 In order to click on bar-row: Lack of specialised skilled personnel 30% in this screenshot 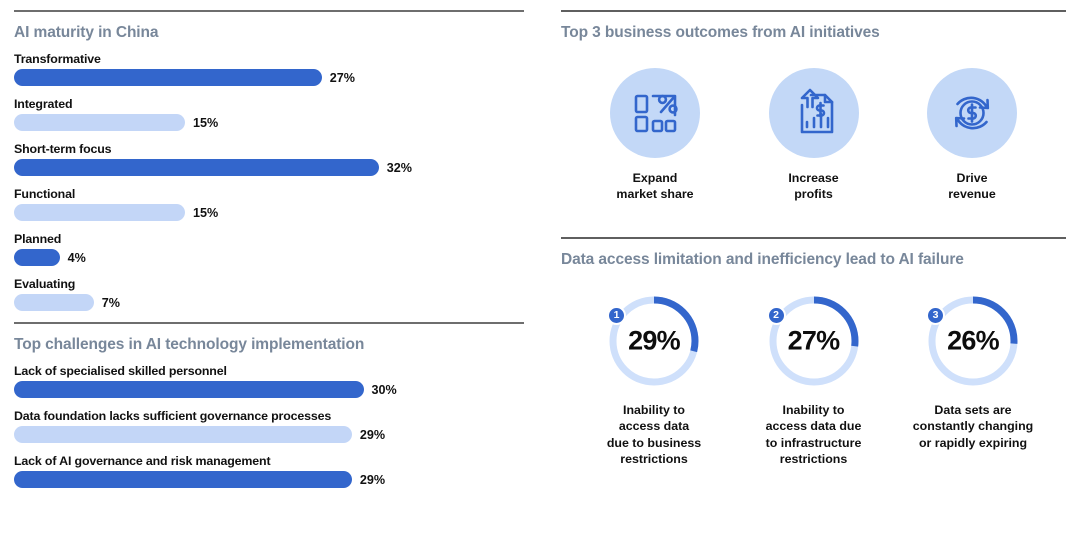, I will do `click(269, 381)`.